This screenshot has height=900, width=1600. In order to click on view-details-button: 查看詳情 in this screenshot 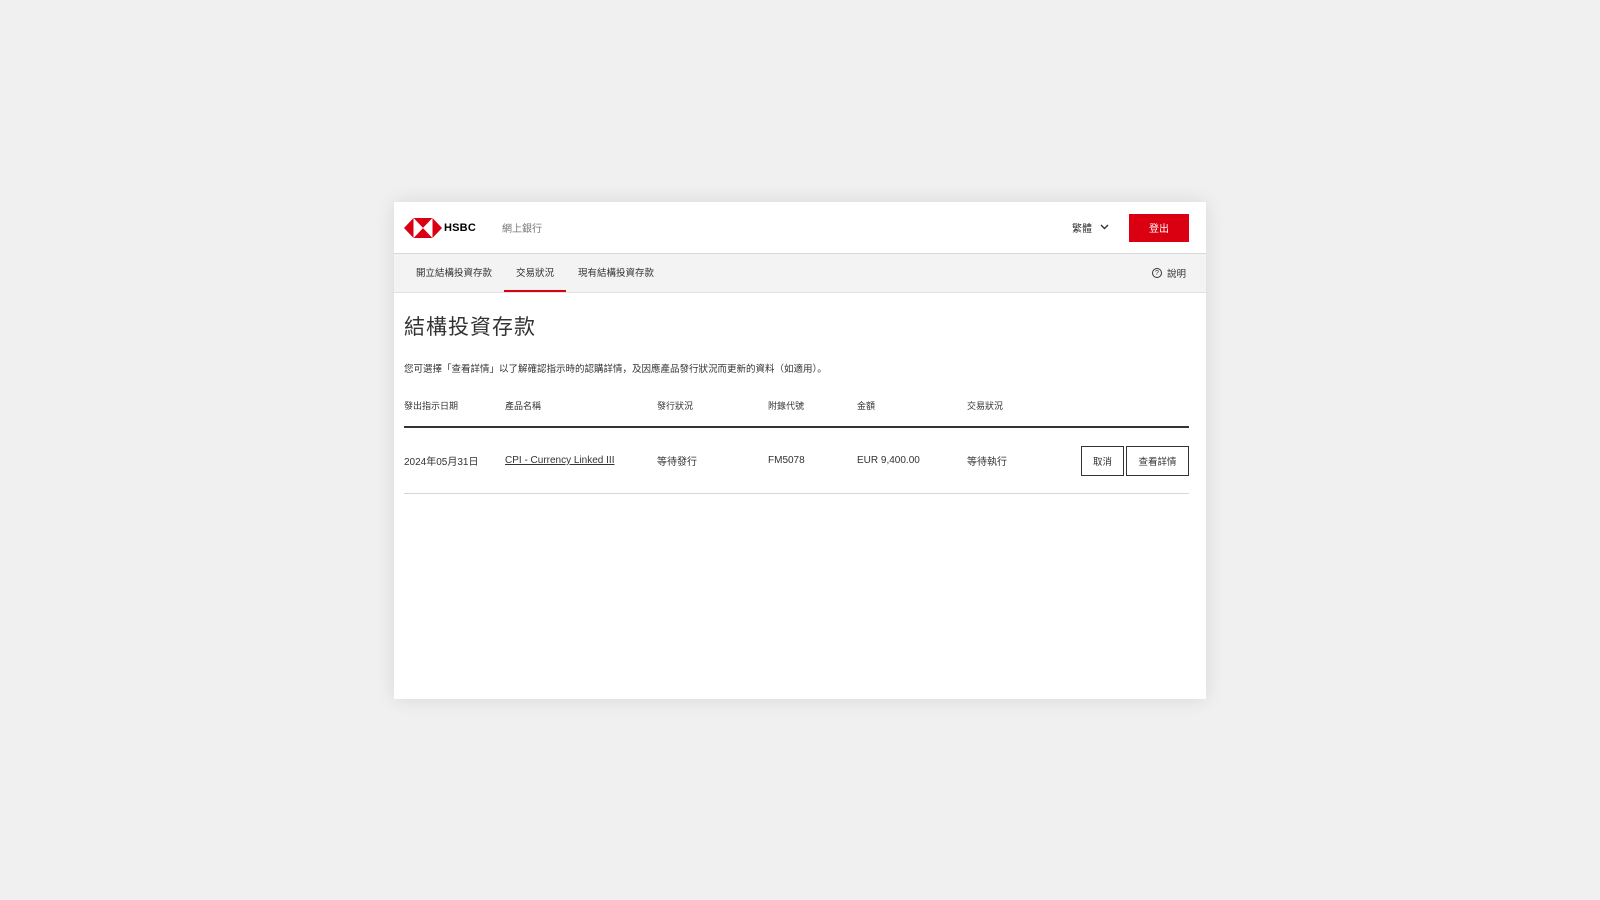, I will do `click(1157, 460)`.